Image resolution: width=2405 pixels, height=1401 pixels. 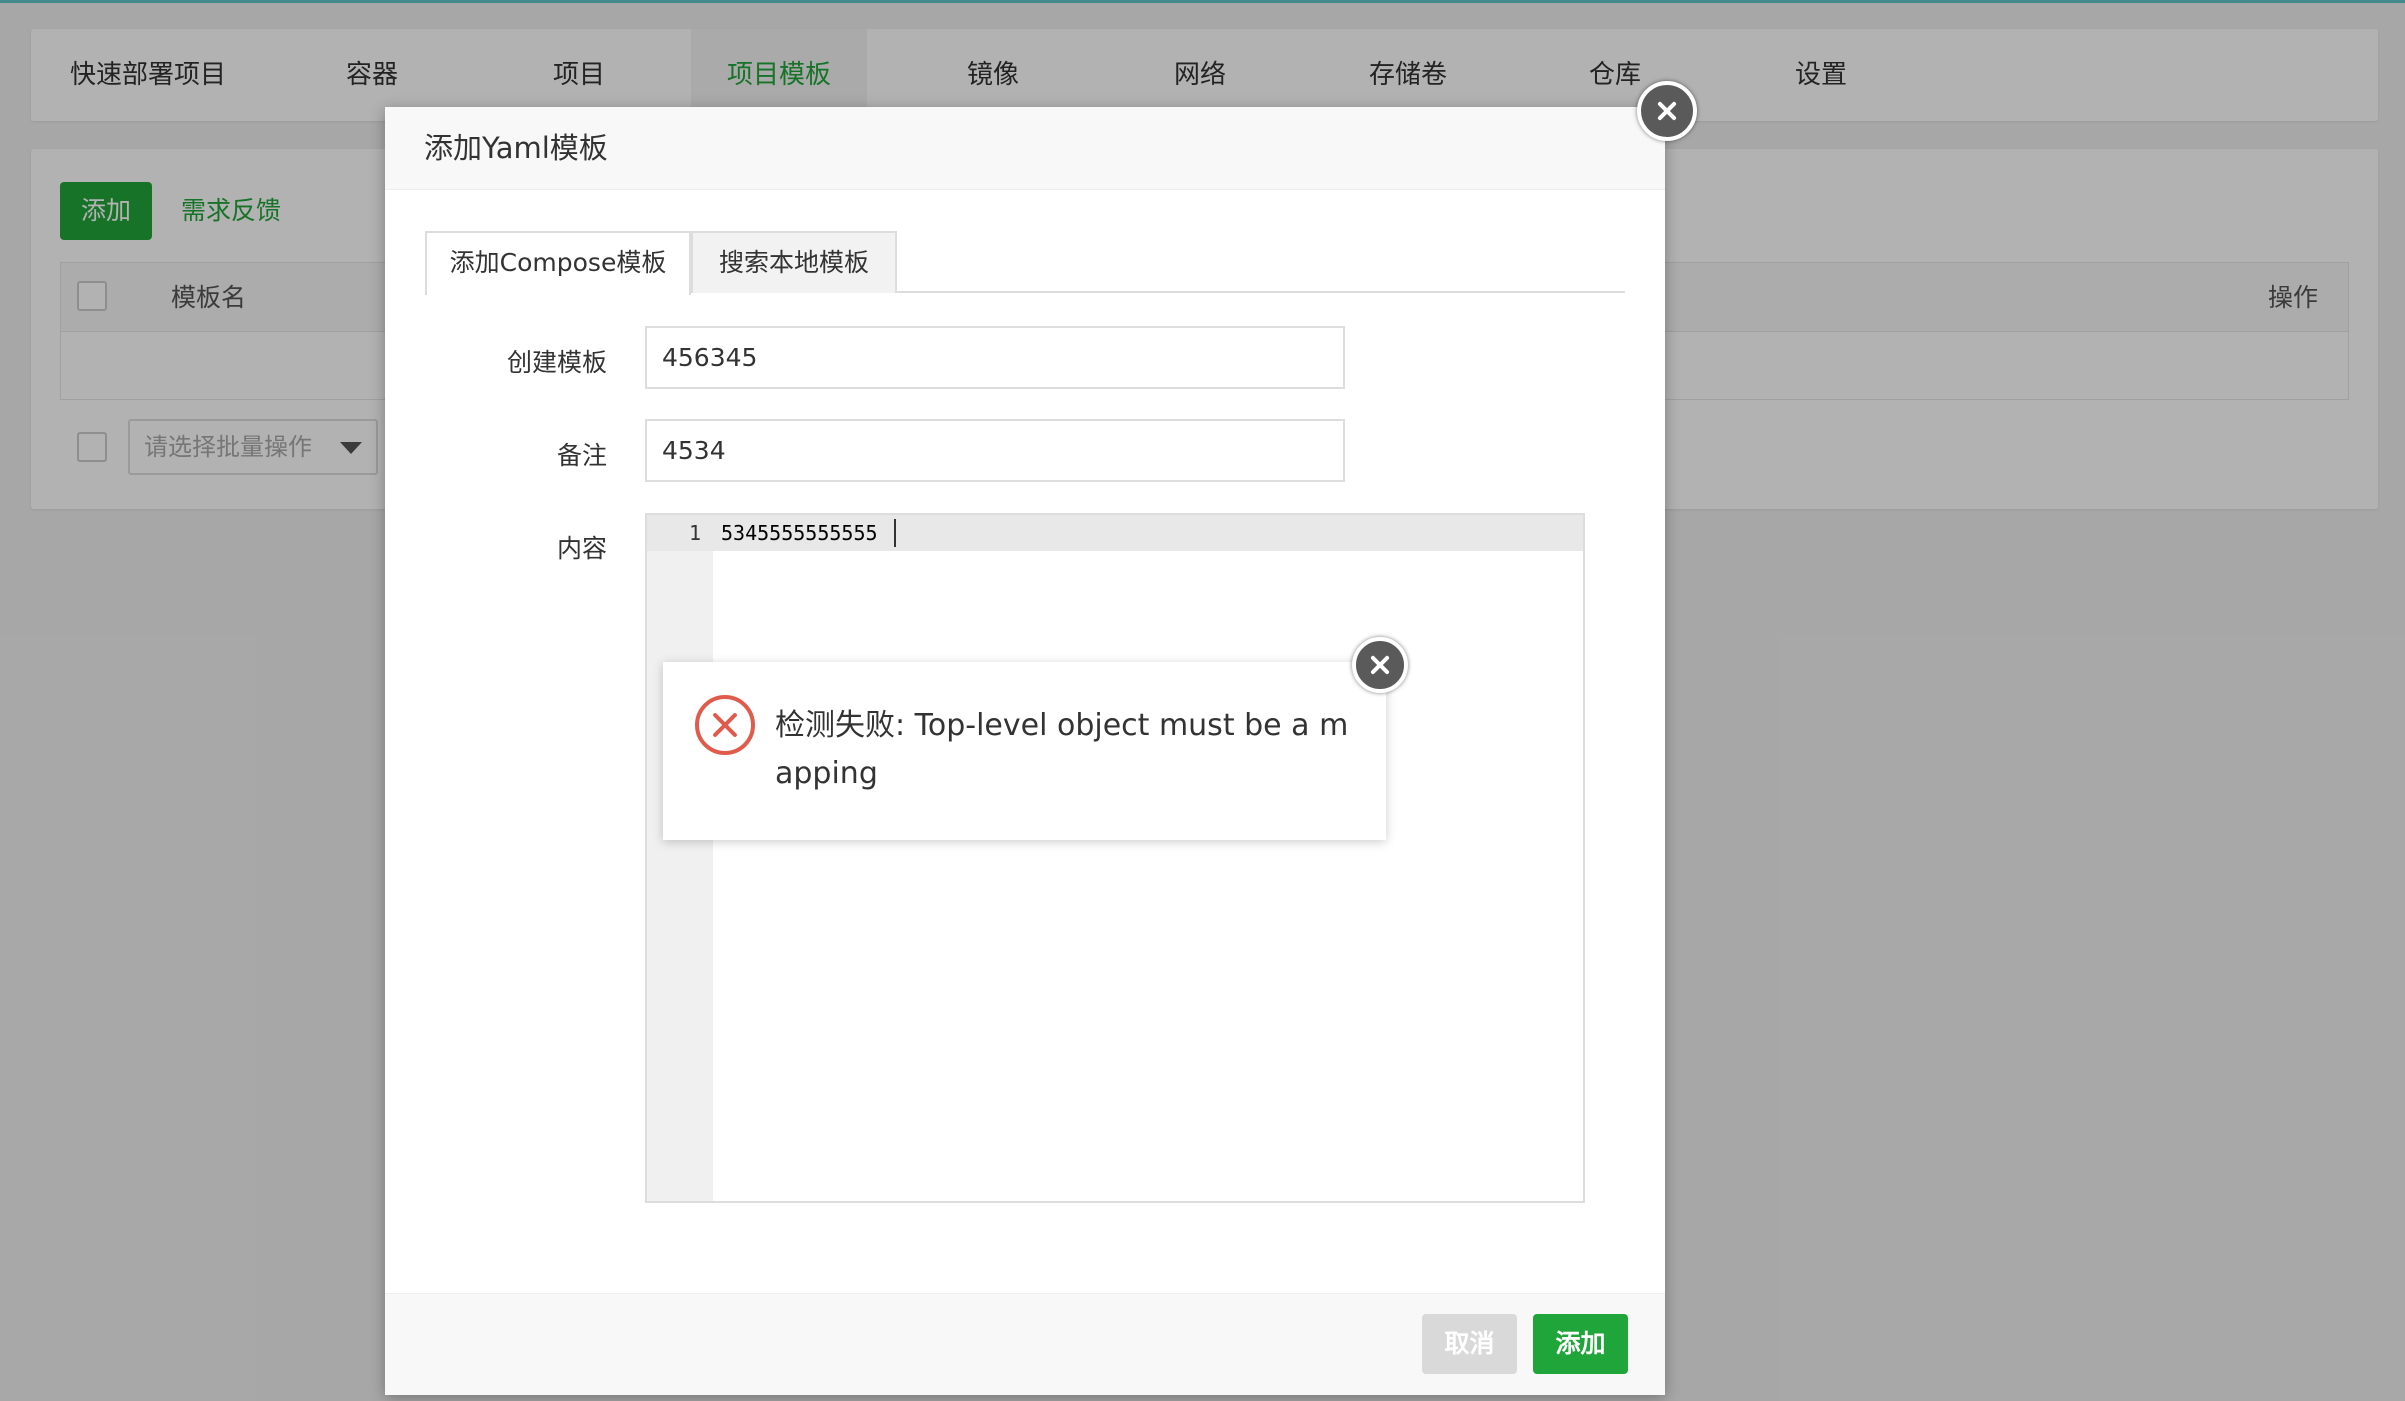 What do you see at coordinates (794, 262) in the screenshot?
I see `tab-search-local-template: 搜索本地模板` at bounding box center [794, 262].